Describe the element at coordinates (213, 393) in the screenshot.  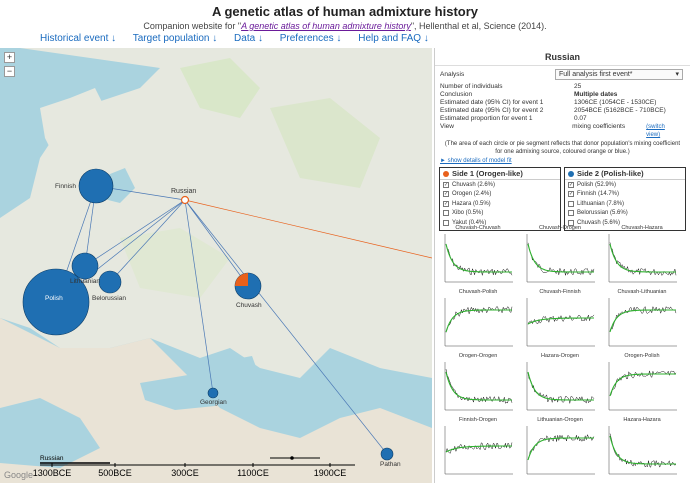
I see `pop-circle-georgian` at that location.